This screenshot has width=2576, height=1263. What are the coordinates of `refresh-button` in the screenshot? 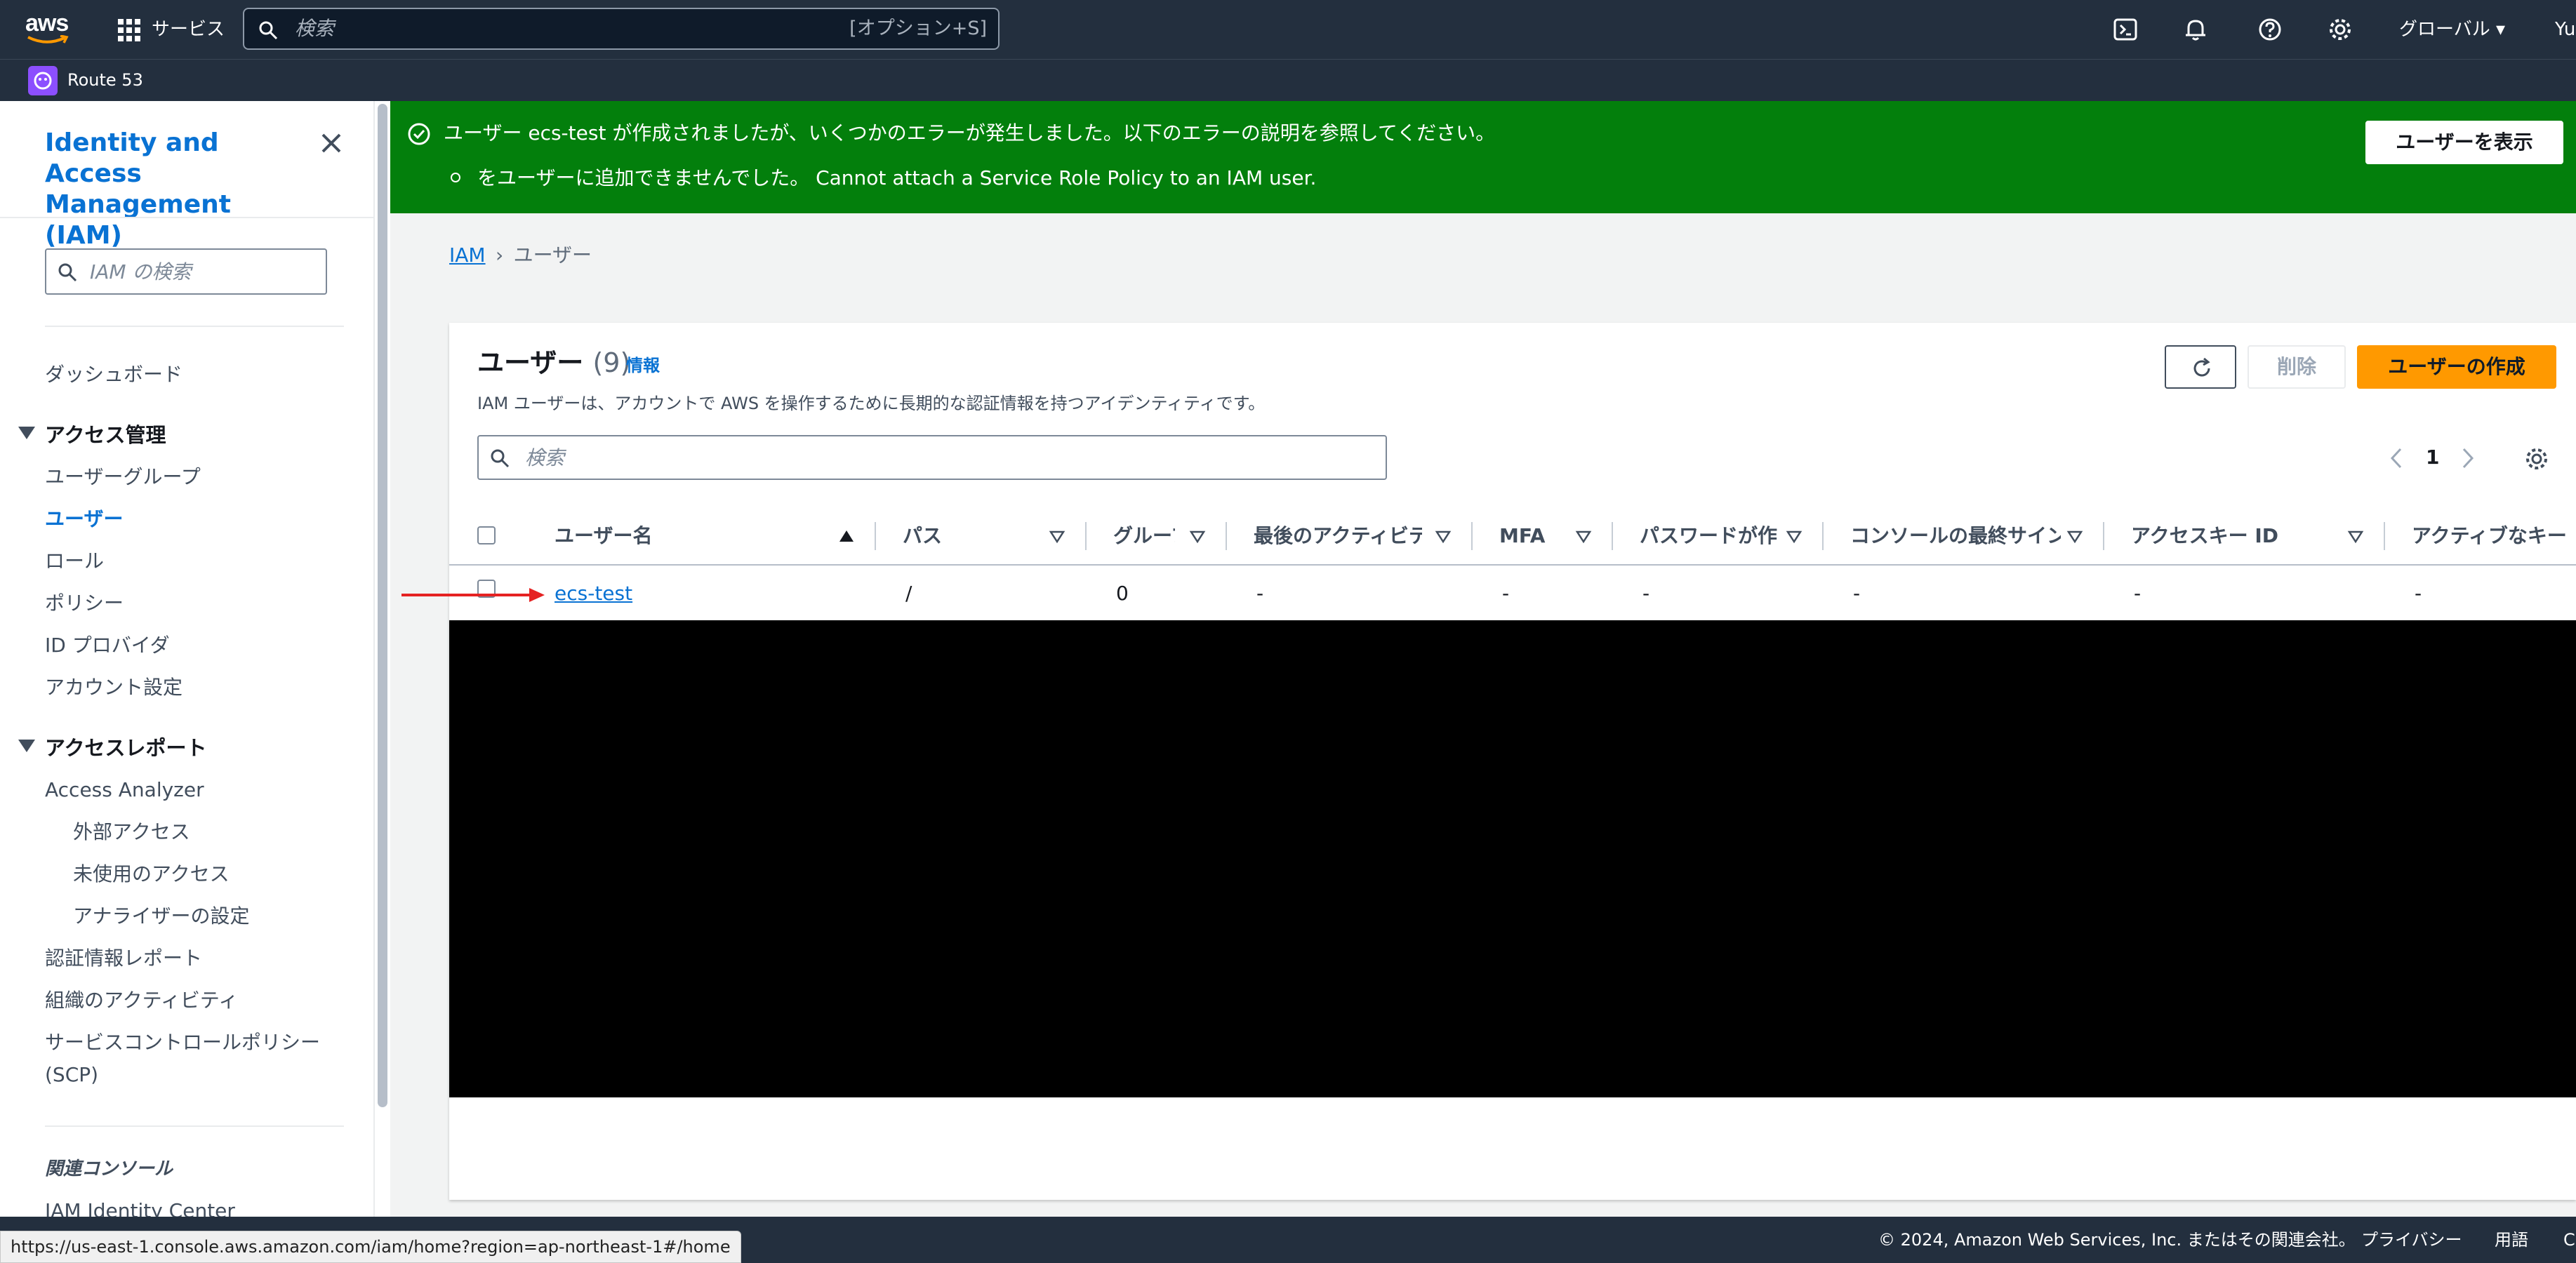 It's located at (2201, 367).